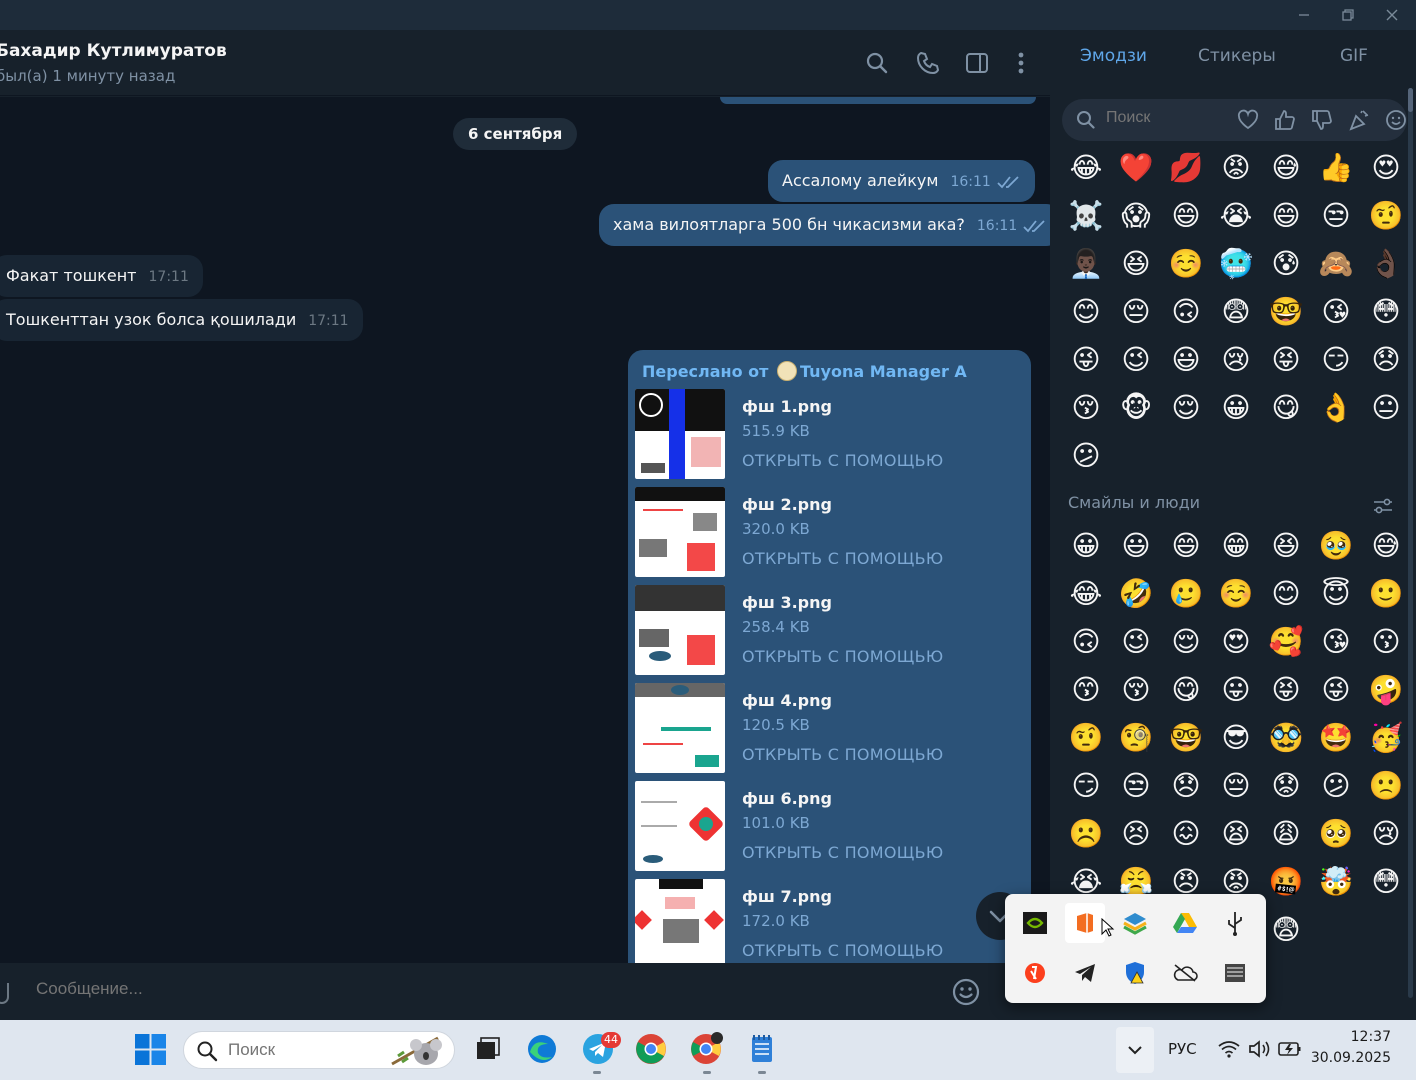  Describe the element at coordinates (787, 602) in the screenshot. I see `file-name: фш 3.png` at that location.